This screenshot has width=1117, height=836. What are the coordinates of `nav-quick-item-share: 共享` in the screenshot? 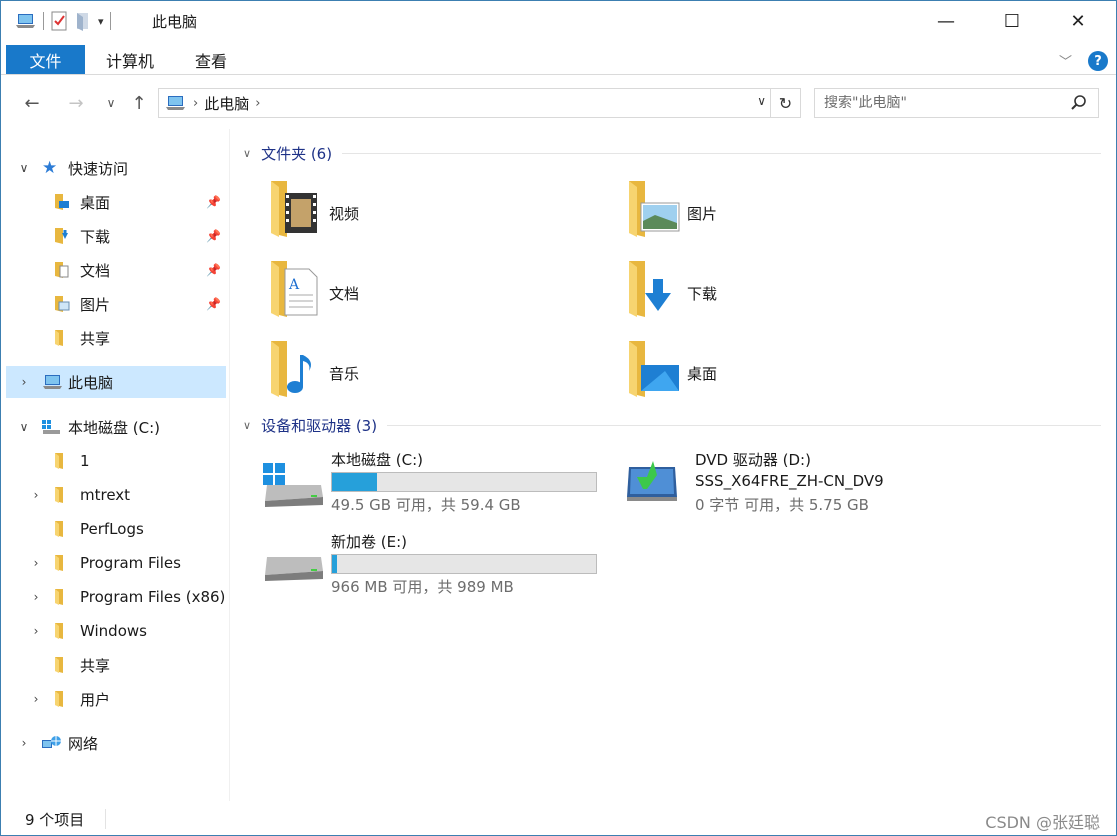 It's located at (116, 338).